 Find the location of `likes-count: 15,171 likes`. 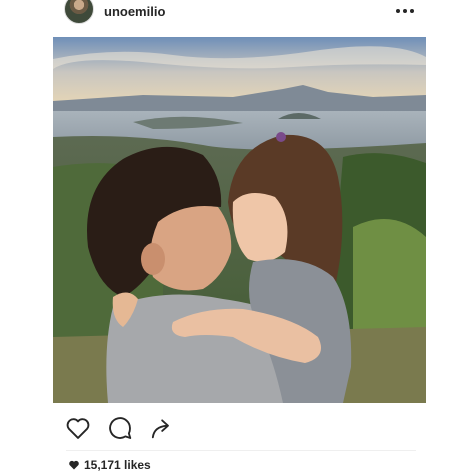

likes-count: 15,171 likes is located at coordinates (109, 465).